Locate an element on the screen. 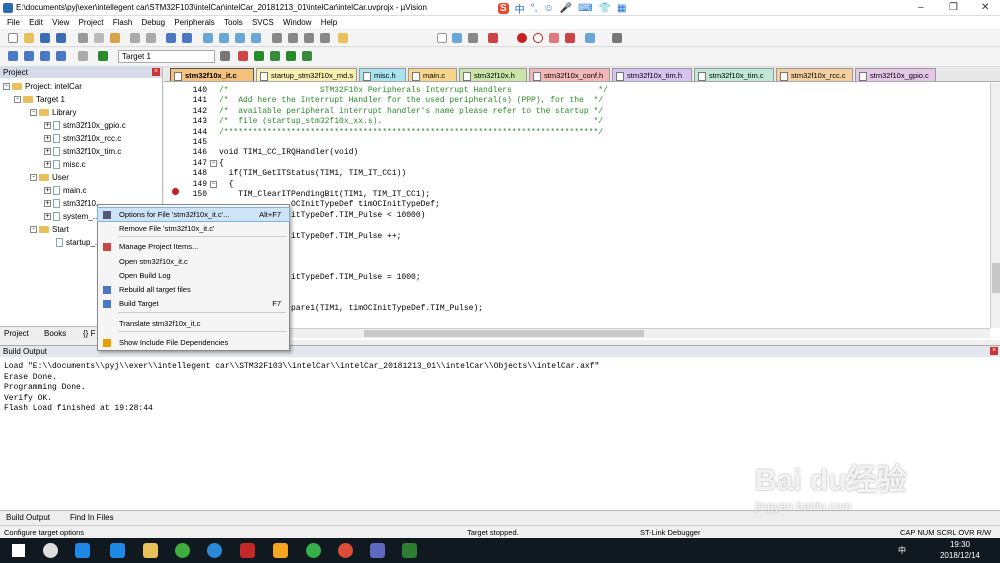 Image resolution: width=1000 pixels, height=563 pixels. tree-group-library: - Library is located at coordinates (53, 113).